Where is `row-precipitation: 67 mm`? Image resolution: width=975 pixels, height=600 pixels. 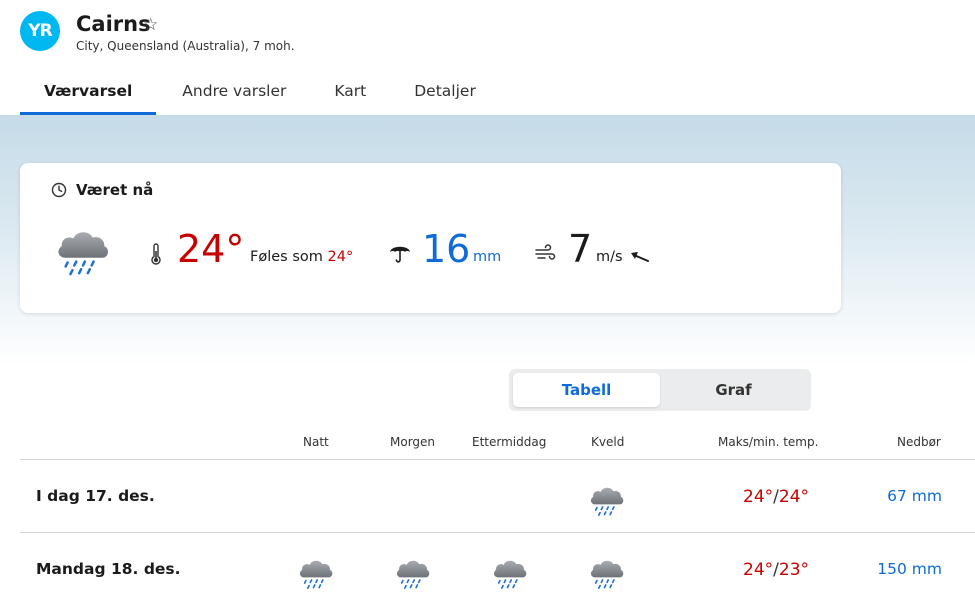
row-precipitation: 67 mm is located at coordinates (914, 496).